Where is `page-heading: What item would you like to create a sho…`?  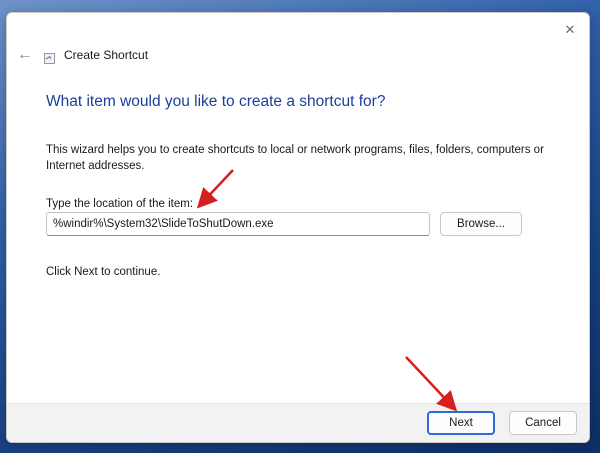 page-heading: What item would you like to create a sho… is located at coordinates (216, 101).